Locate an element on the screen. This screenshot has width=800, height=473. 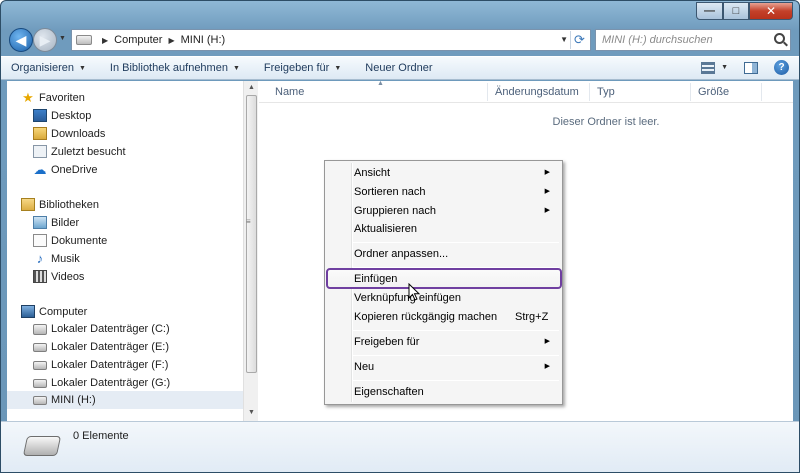
drive-icon is located at coordinates (84, 40).